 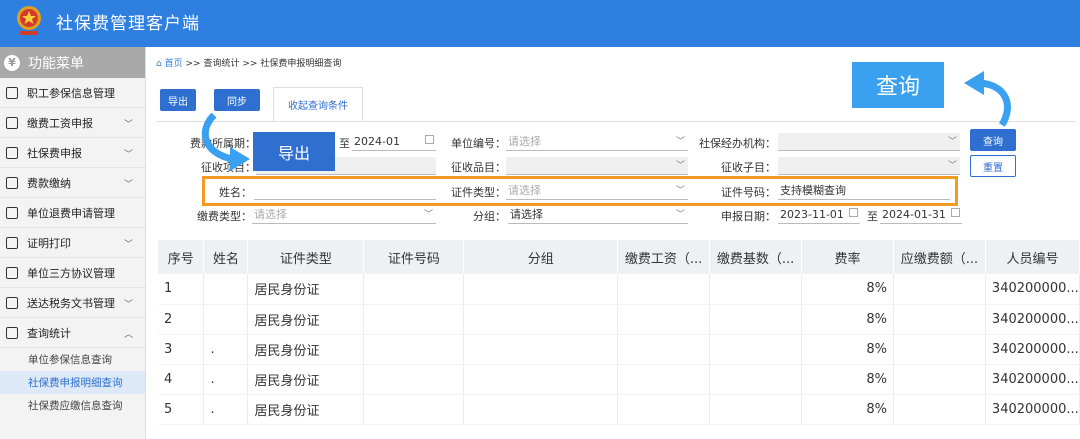 What do you see at coordinates (1032, 257) in the screenshot?
I see `column-header: 人员编号` at bounding box center [1032, 257].